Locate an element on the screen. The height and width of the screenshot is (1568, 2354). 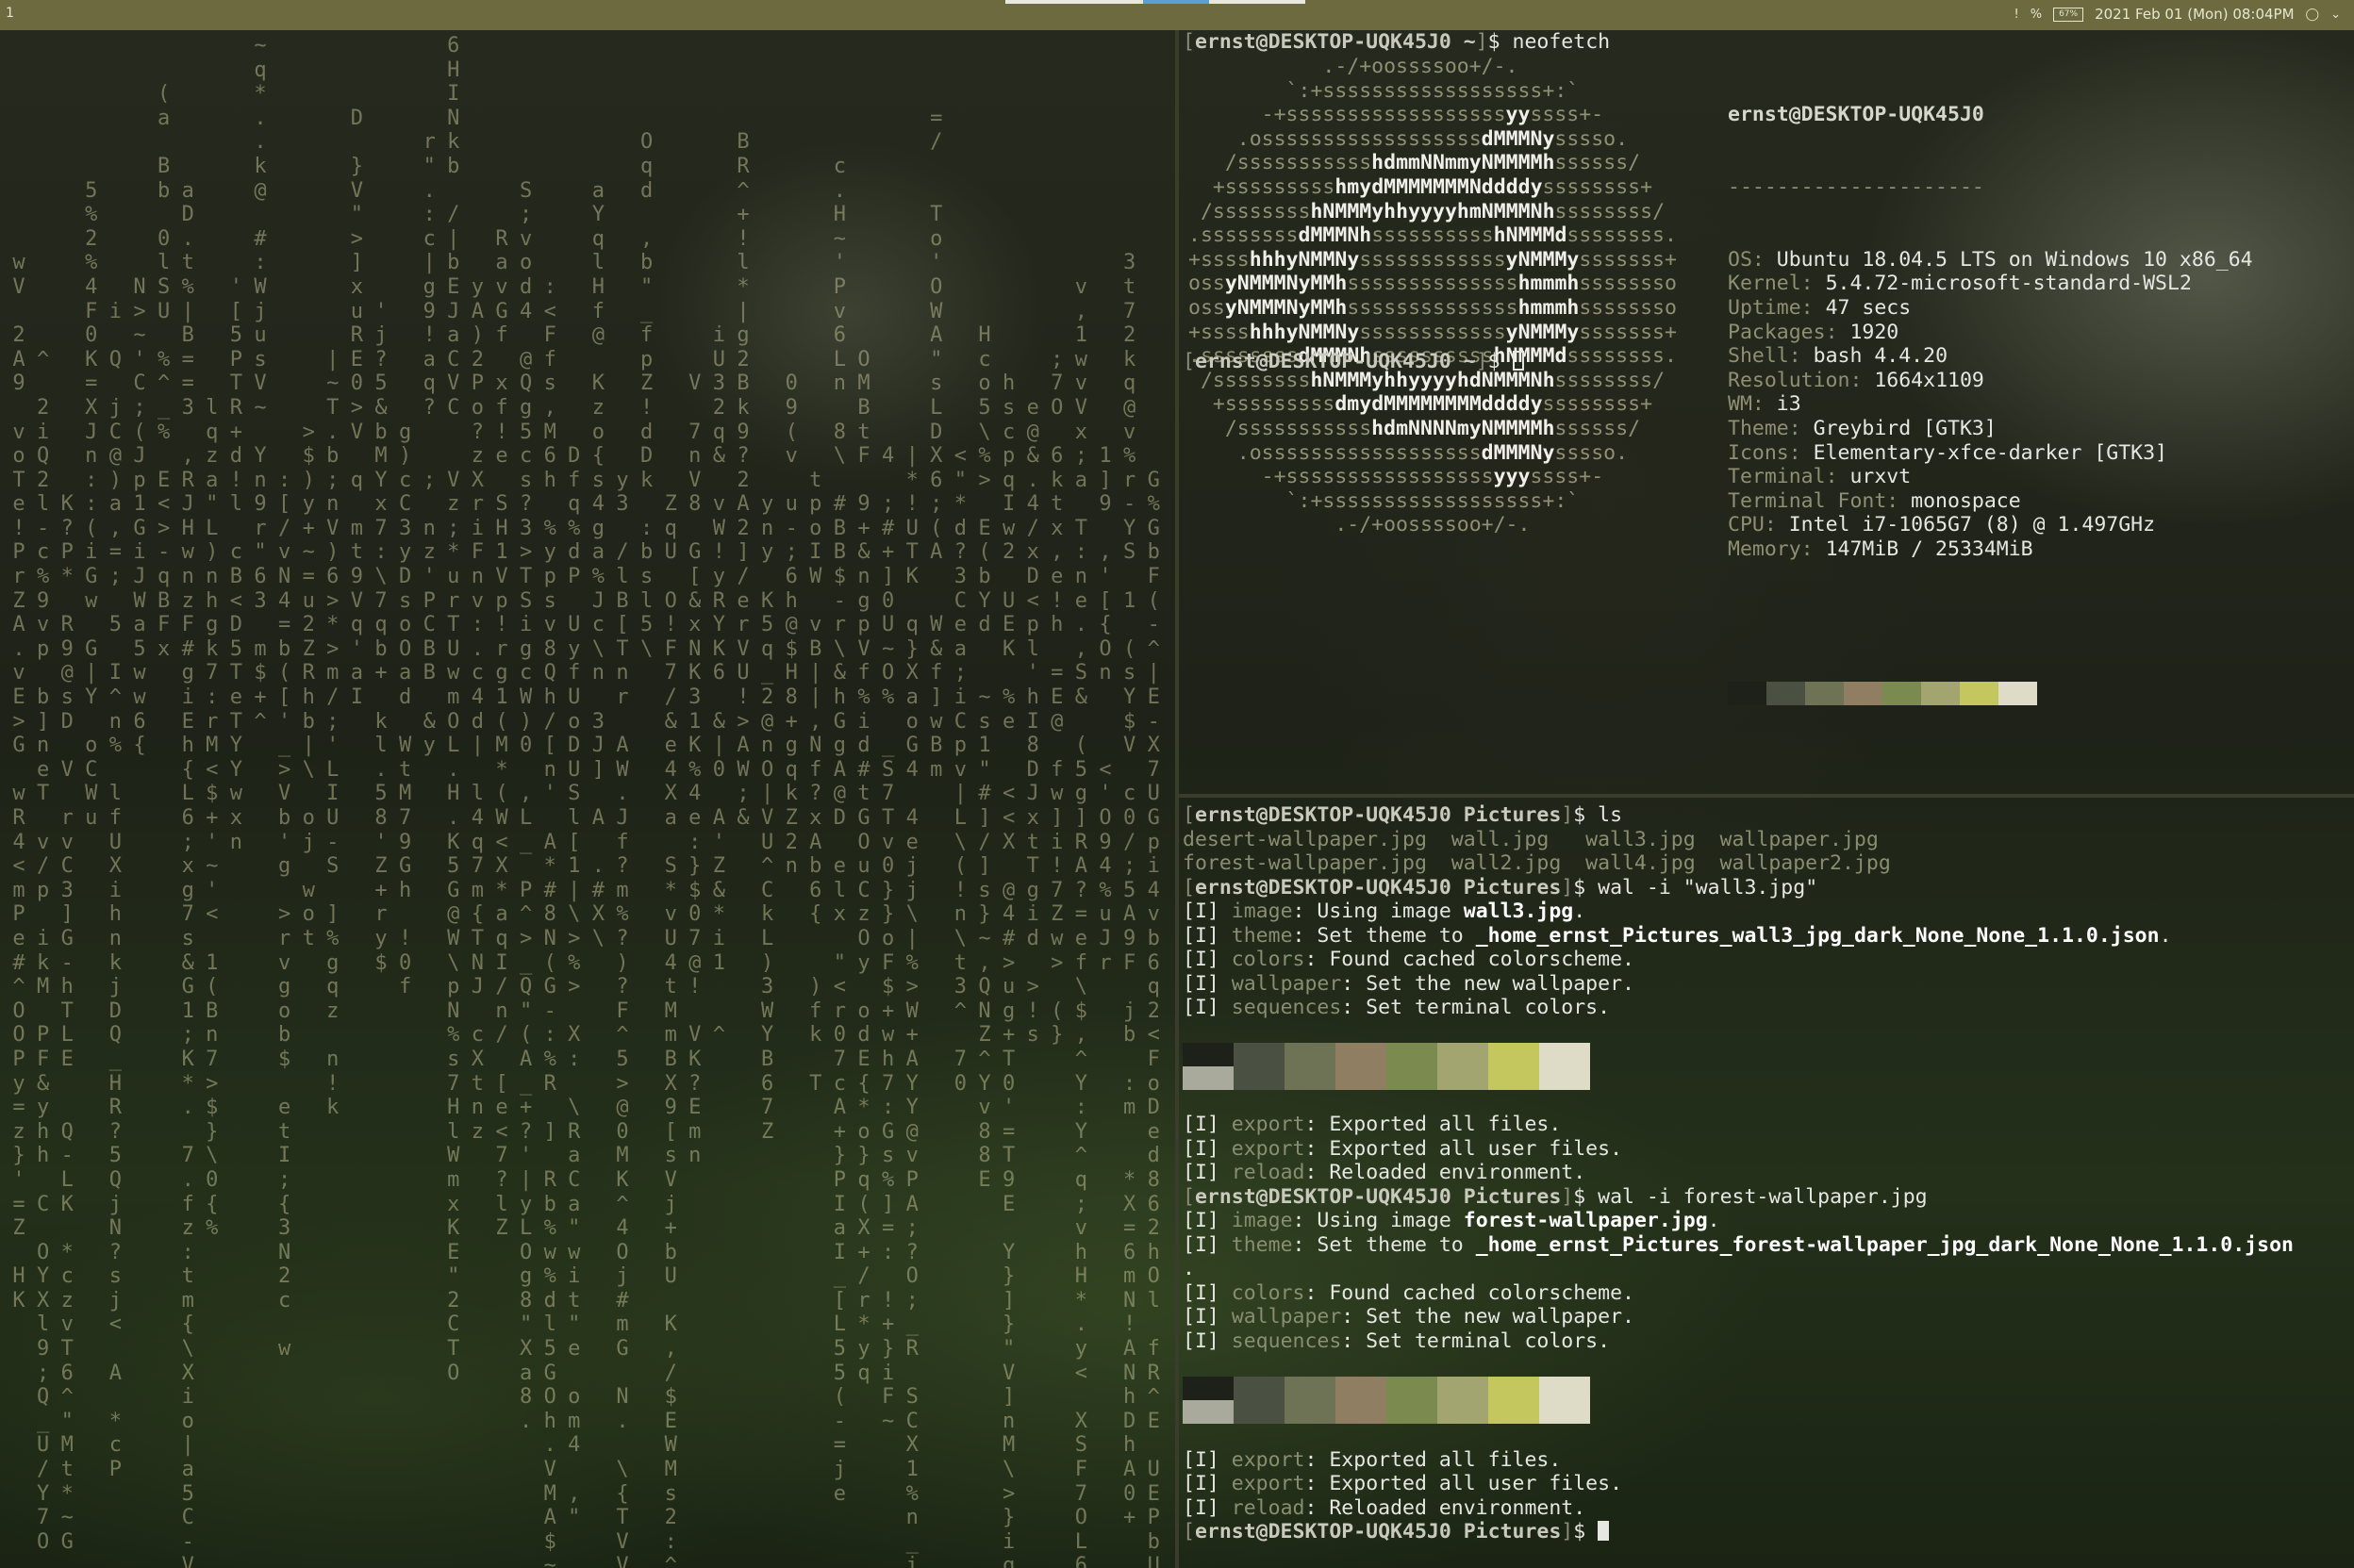
wal-log-line: [I] sequences: Set terminal colors. is located at coordinates (1397, 1008).